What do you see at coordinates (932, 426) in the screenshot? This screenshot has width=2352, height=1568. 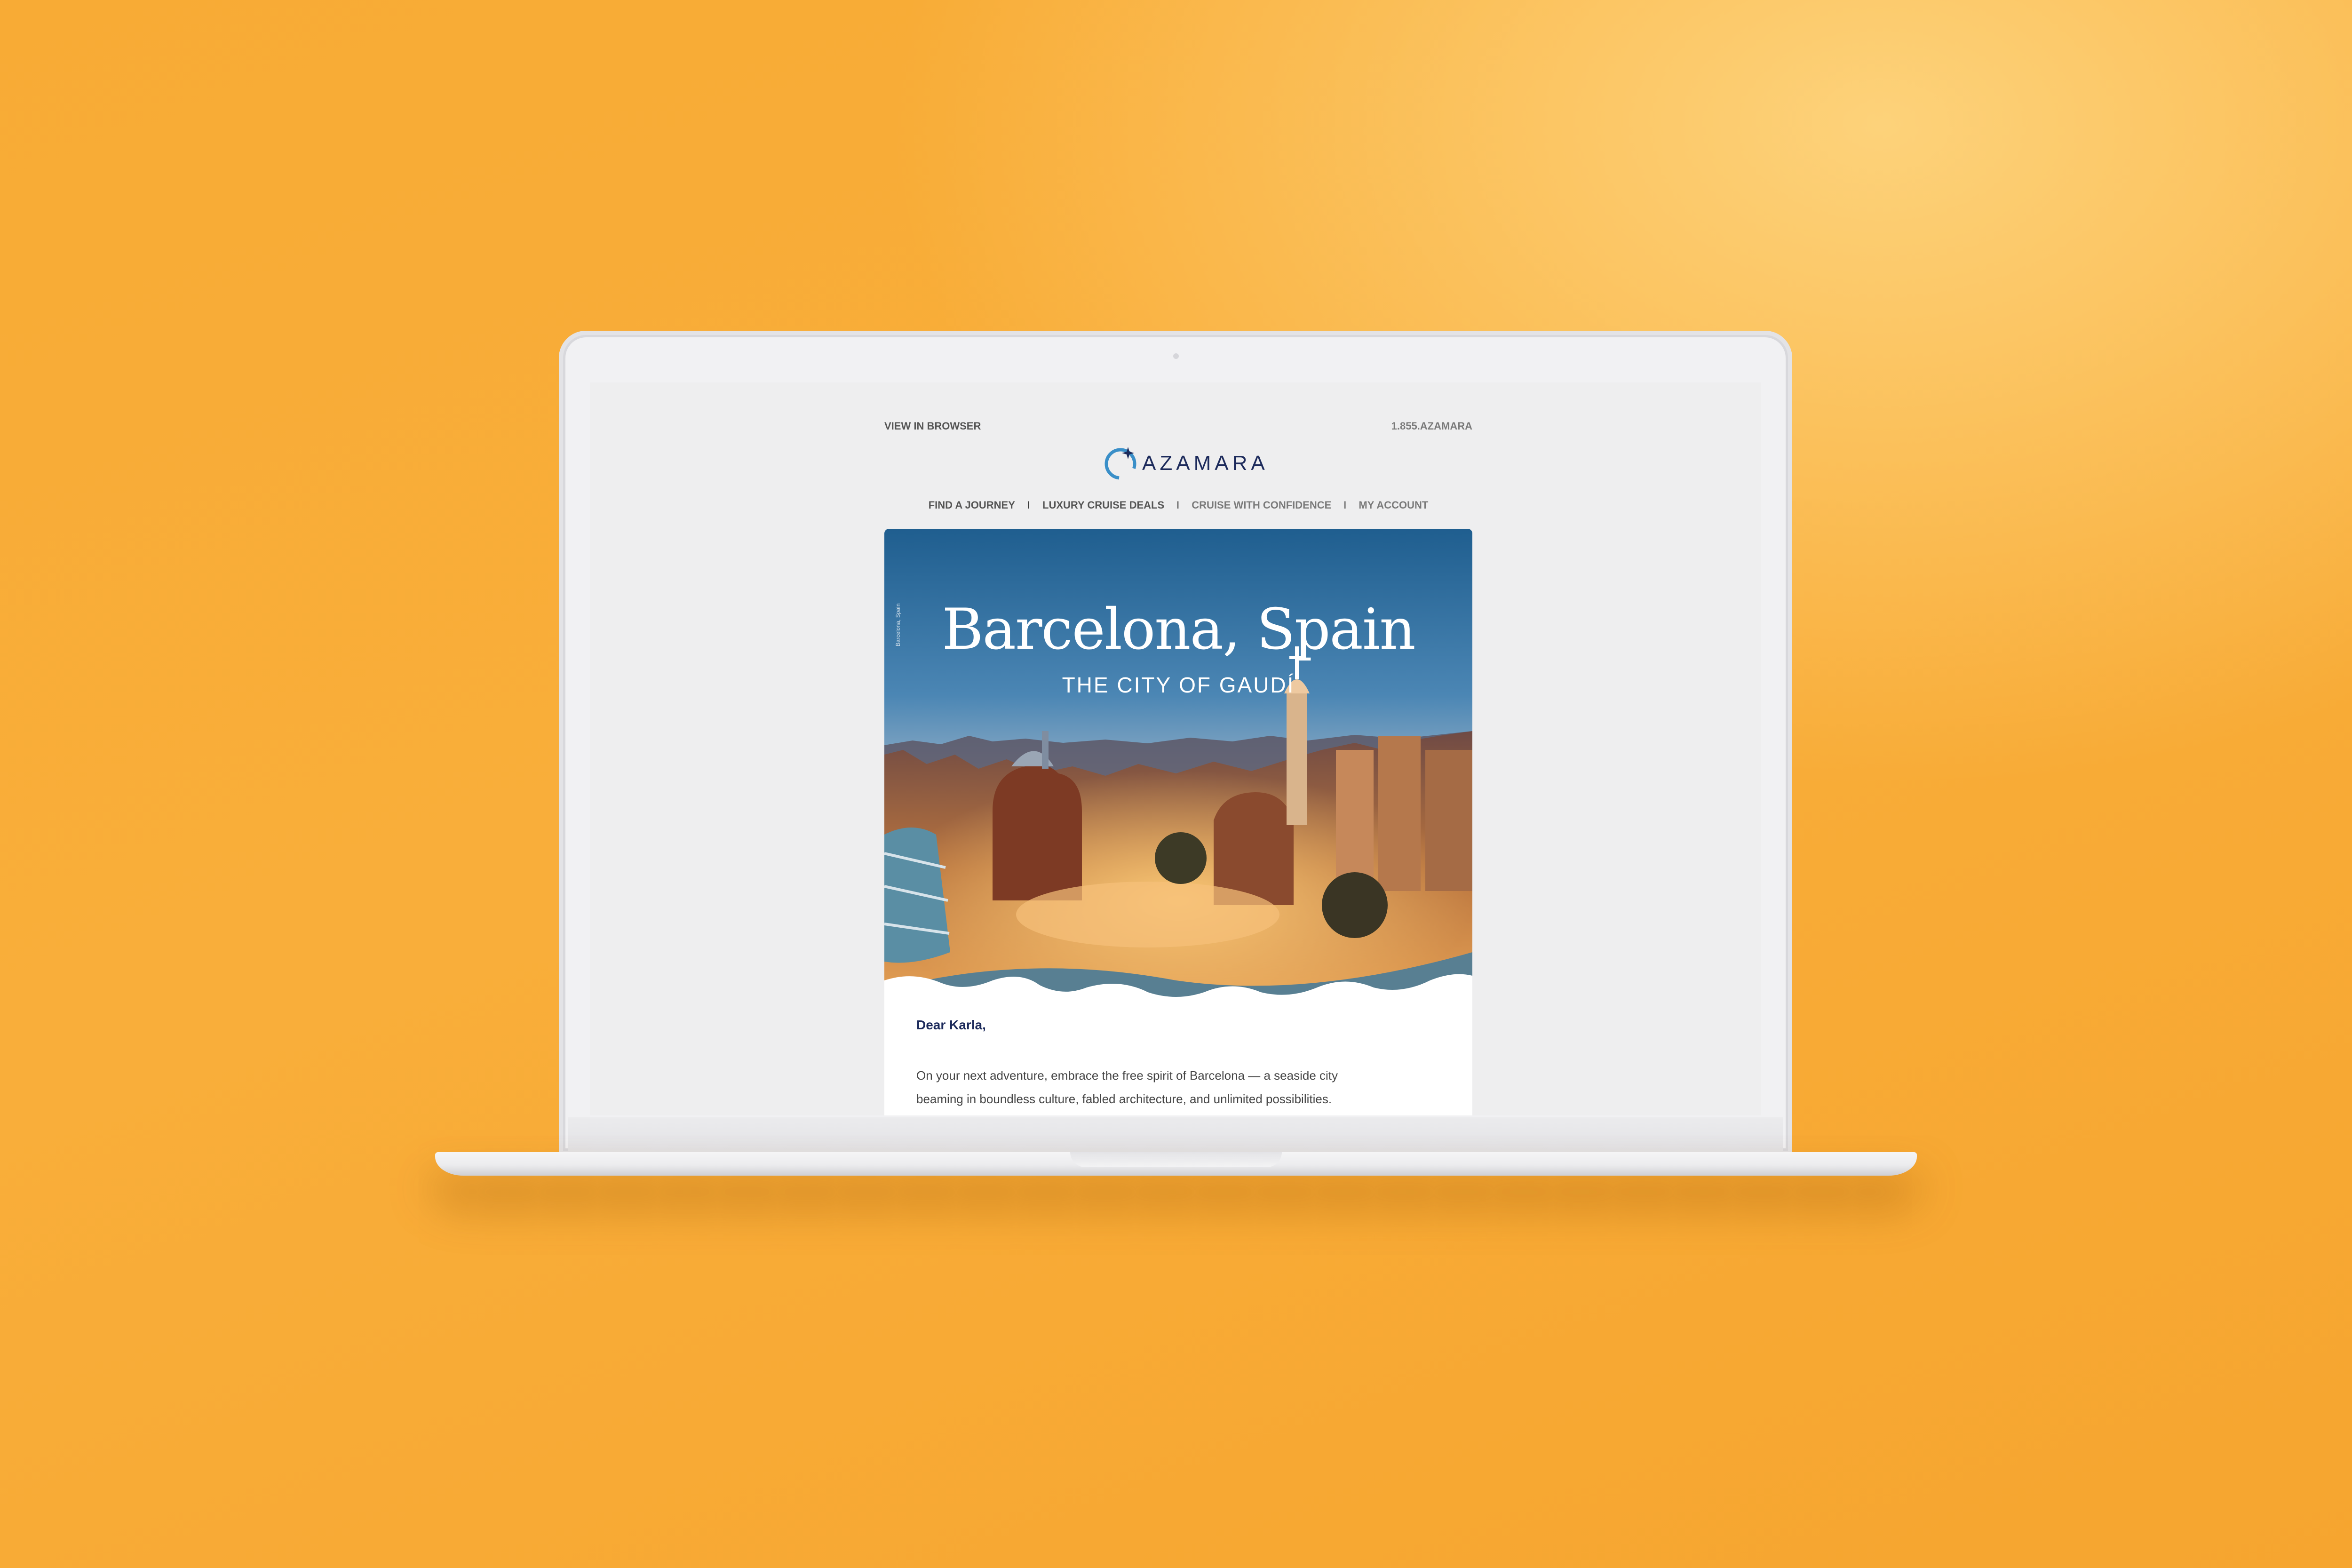 I see `view-in-browser-link: VIEW IN BROWSER` at bounding box center [932, 426].